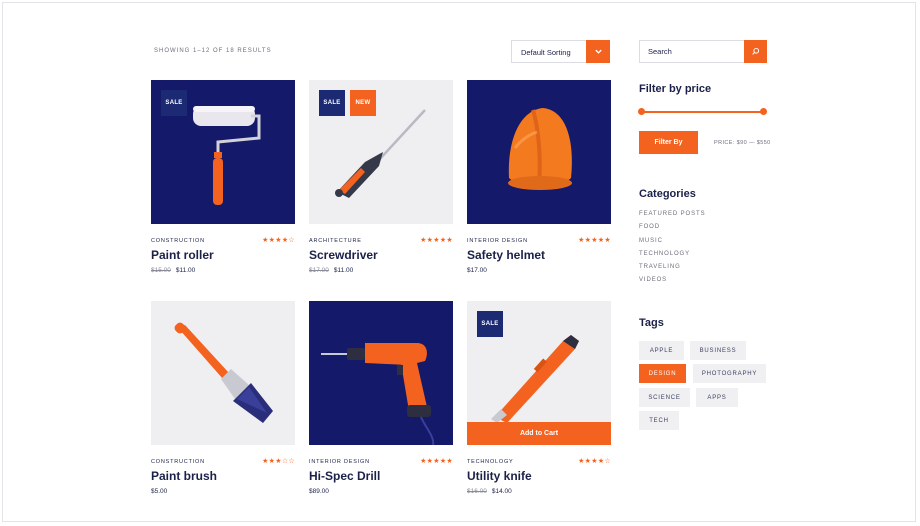 The height and width of the screenshot is (526, 920). I want to click on price-slider-min-handle, so click(641, 111).